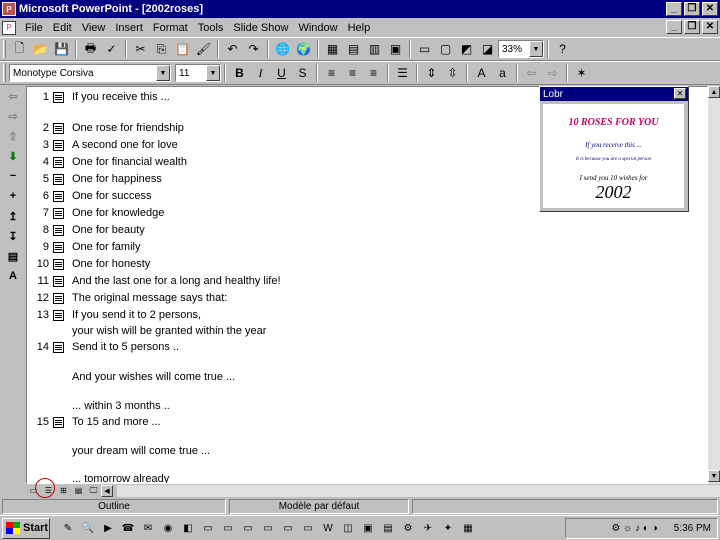  I want to click on new-icon: 🗋, so click(19, 49).